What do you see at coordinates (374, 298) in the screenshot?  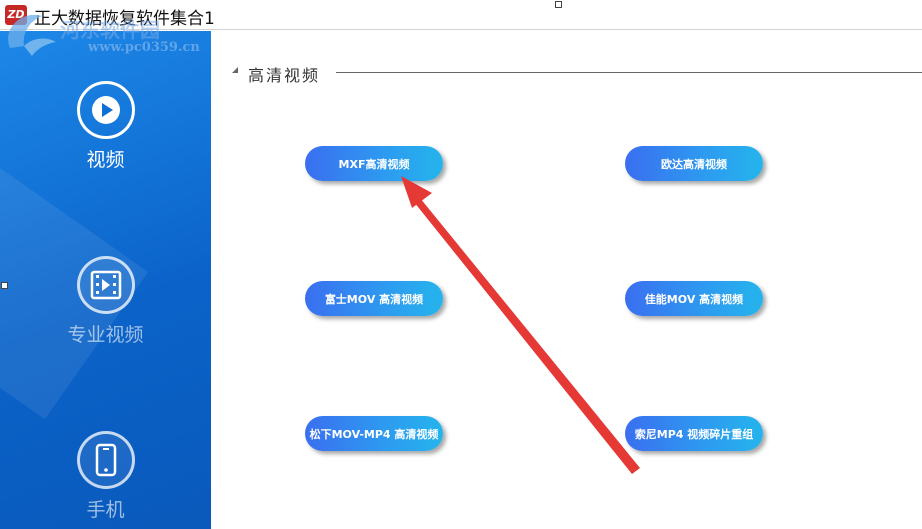 I see `fuji-mov-hd-video-button: 富士MOV 高清视频` at bounding box center [374, 298].